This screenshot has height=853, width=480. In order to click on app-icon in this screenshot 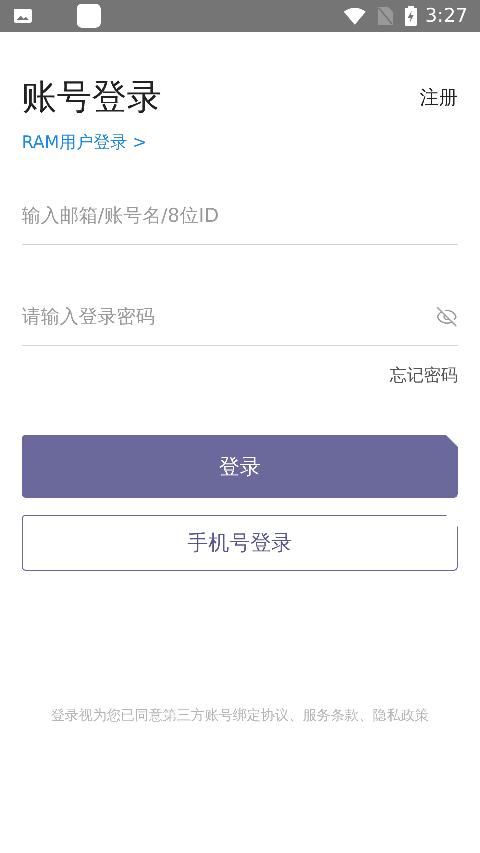, I will do `click(89, 16)`.